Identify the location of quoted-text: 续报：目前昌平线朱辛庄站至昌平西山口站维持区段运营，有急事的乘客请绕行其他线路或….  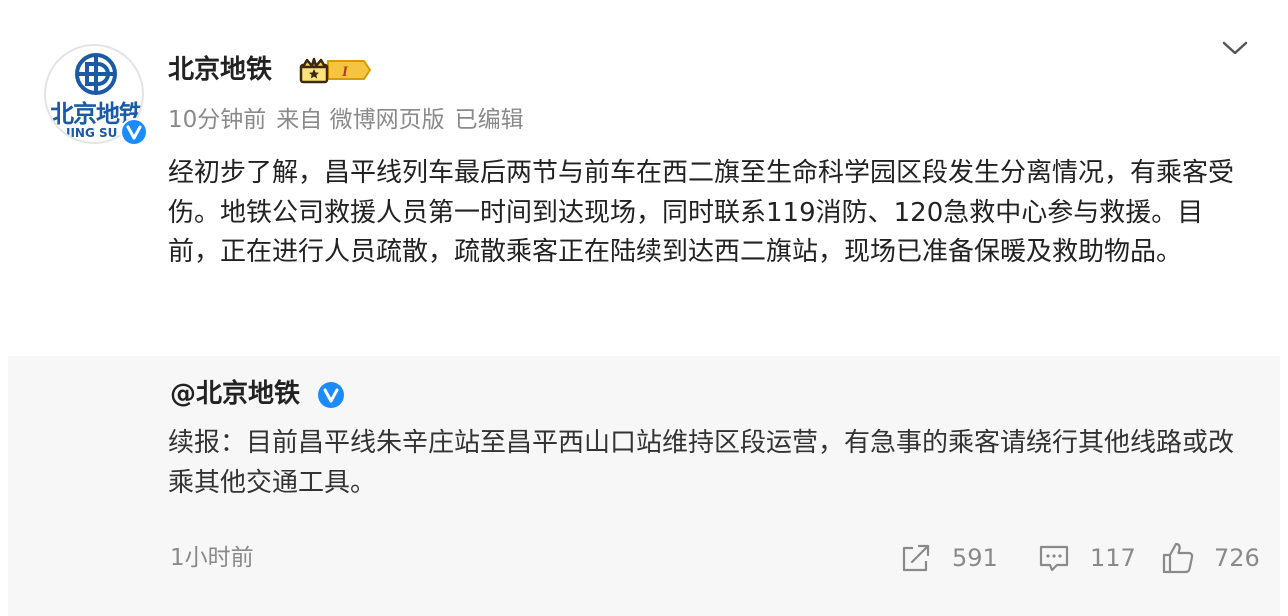
(701, 463).